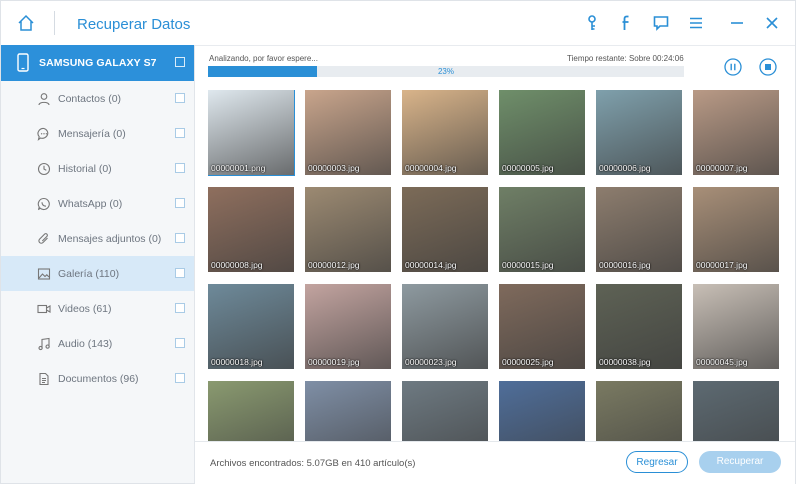 This screenshot has width=800, height=489. Describe the element at coordinates (251, 133) in the screenshot. I see `photo-thumbnail: 00000001.png` at that location.